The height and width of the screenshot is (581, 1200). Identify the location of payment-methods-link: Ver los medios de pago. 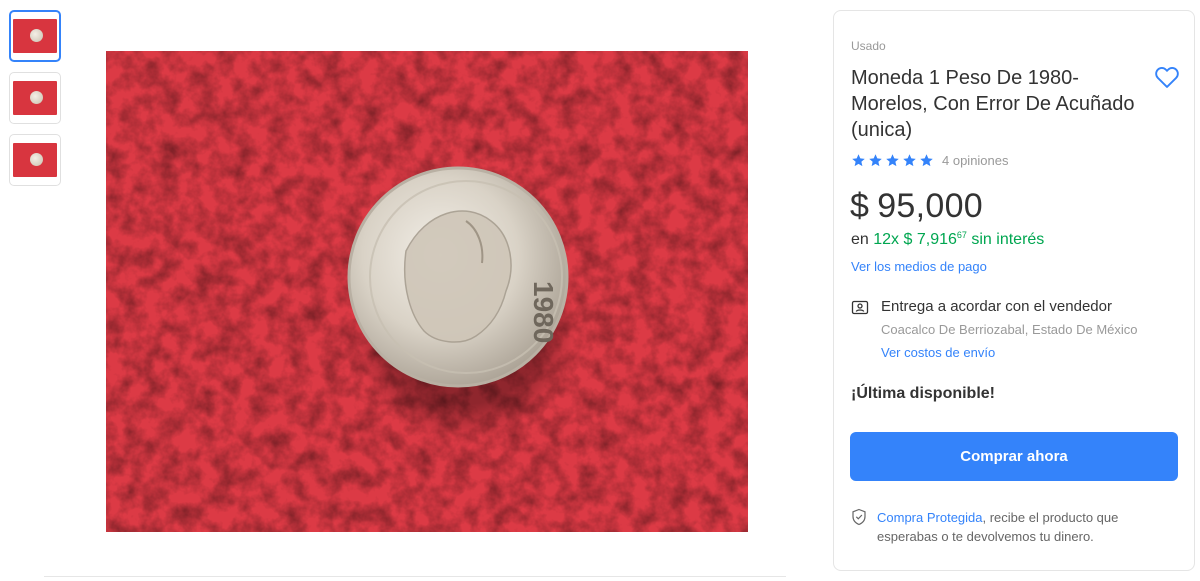
(919, 266).